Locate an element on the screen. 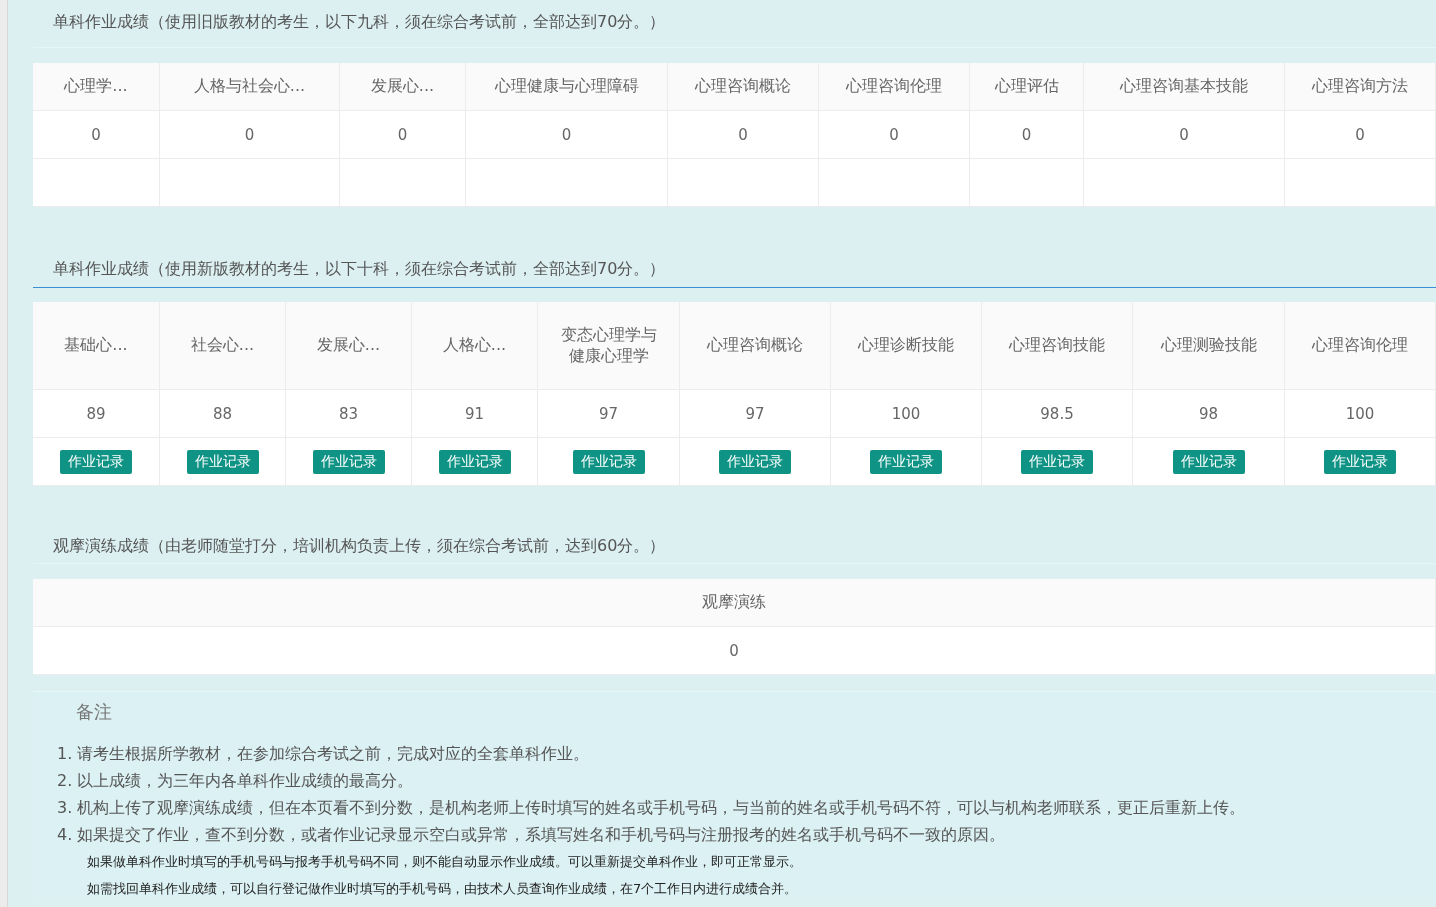 The image size is (1436, 907). column-header: 变态心理学与健康心理学 is located at coordinates (609, 346).